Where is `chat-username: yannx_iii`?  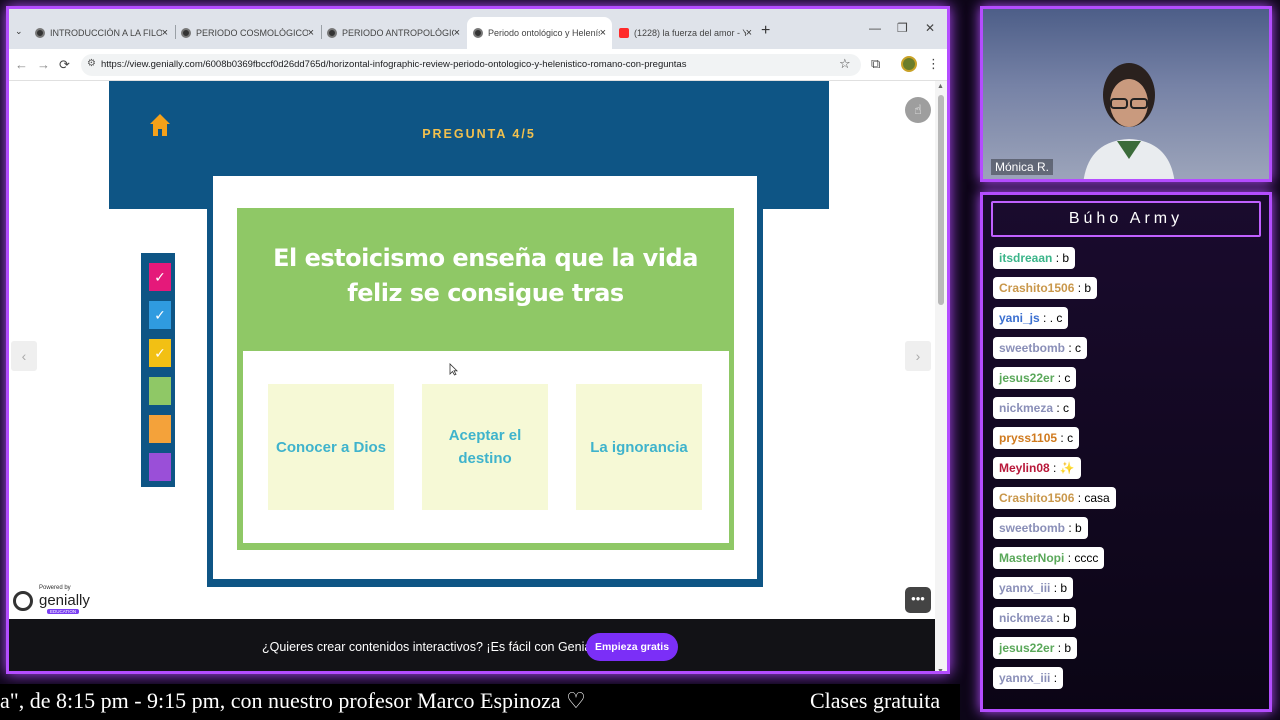 chat-username: yannx_iii is located at coordinates (1025, 678).